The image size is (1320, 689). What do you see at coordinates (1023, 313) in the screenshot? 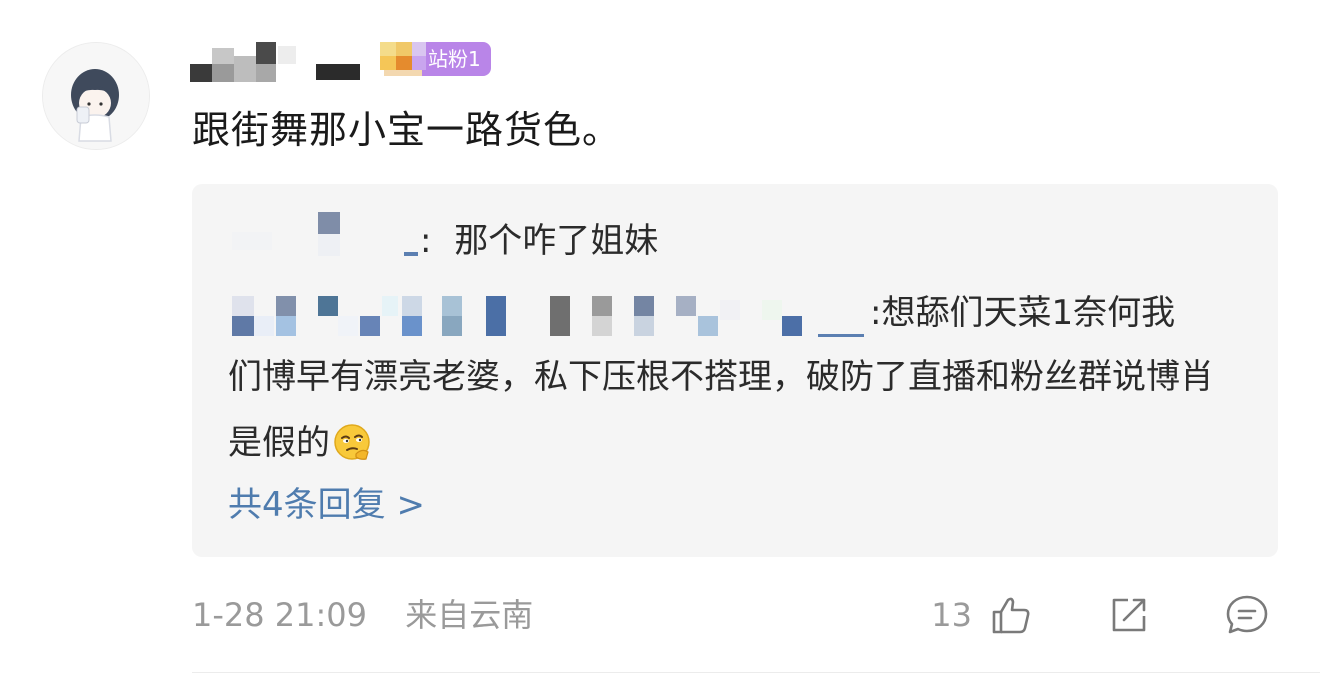
I see `reply2-text-first-line: :想舔们天菜1奈何我` at bounding box center [1023, 313].